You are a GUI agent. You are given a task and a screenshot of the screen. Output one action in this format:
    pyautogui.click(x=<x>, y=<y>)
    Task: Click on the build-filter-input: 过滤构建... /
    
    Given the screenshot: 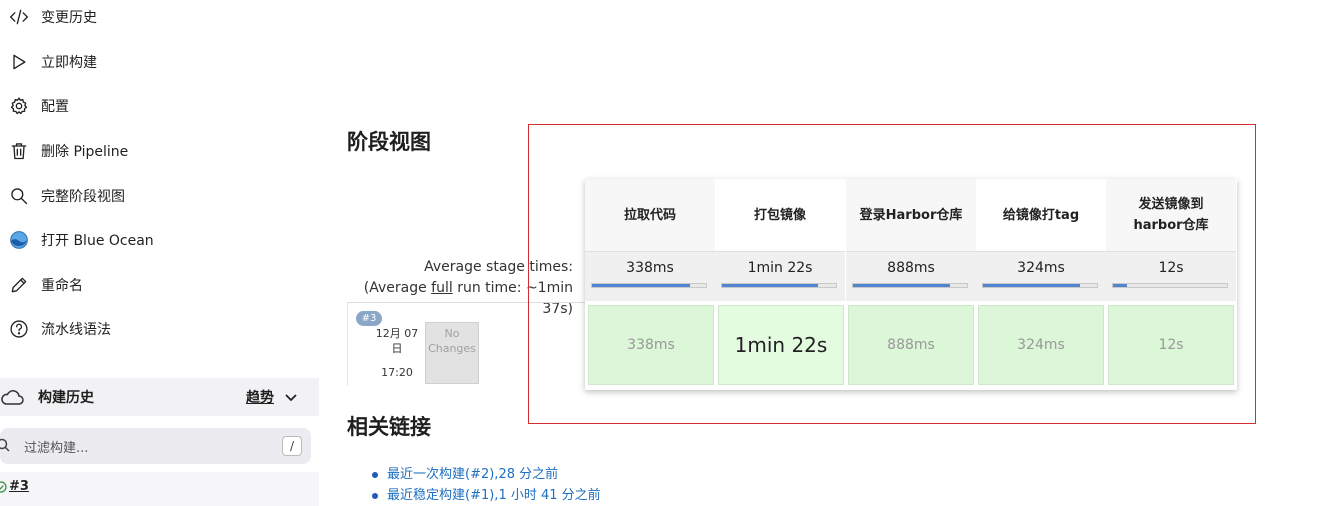 What is the action you would take?
    pyautogui.click(x=155, y=446)
    